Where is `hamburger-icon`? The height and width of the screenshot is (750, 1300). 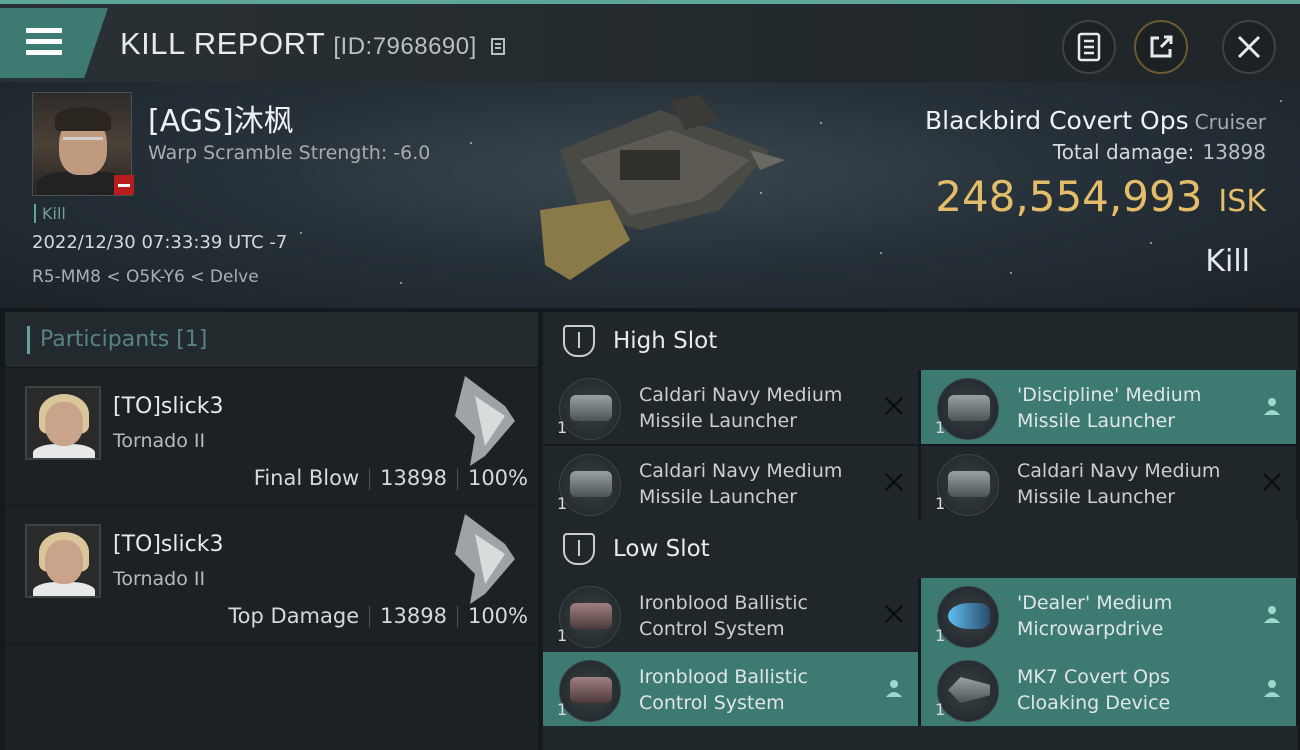 hamburger-icon is located at coordinates (44, 42).